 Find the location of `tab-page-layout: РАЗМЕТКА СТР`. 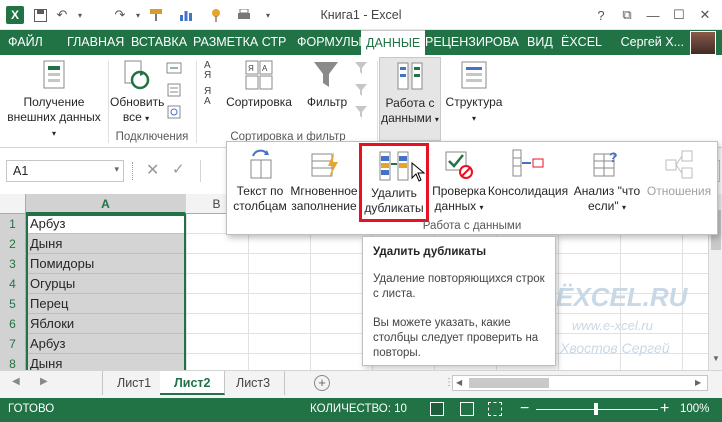

tab-page-layout: РАЗМЕТКА СТР is located at coordinates (239, 42).